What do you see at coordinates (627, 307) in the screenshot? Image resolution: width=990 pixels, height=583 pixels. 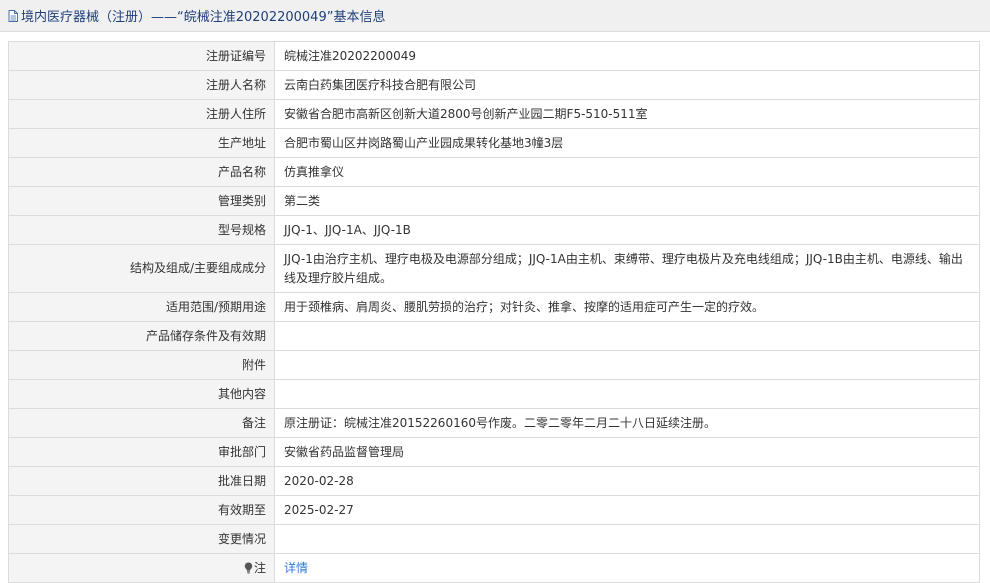 I see `row-value: 用于颈椎病、肩周炎、腰肌劳损的治疗；对针灸、推拿、按摩的适用症可产生一定的疗效。` at bounding box center [627, 307].